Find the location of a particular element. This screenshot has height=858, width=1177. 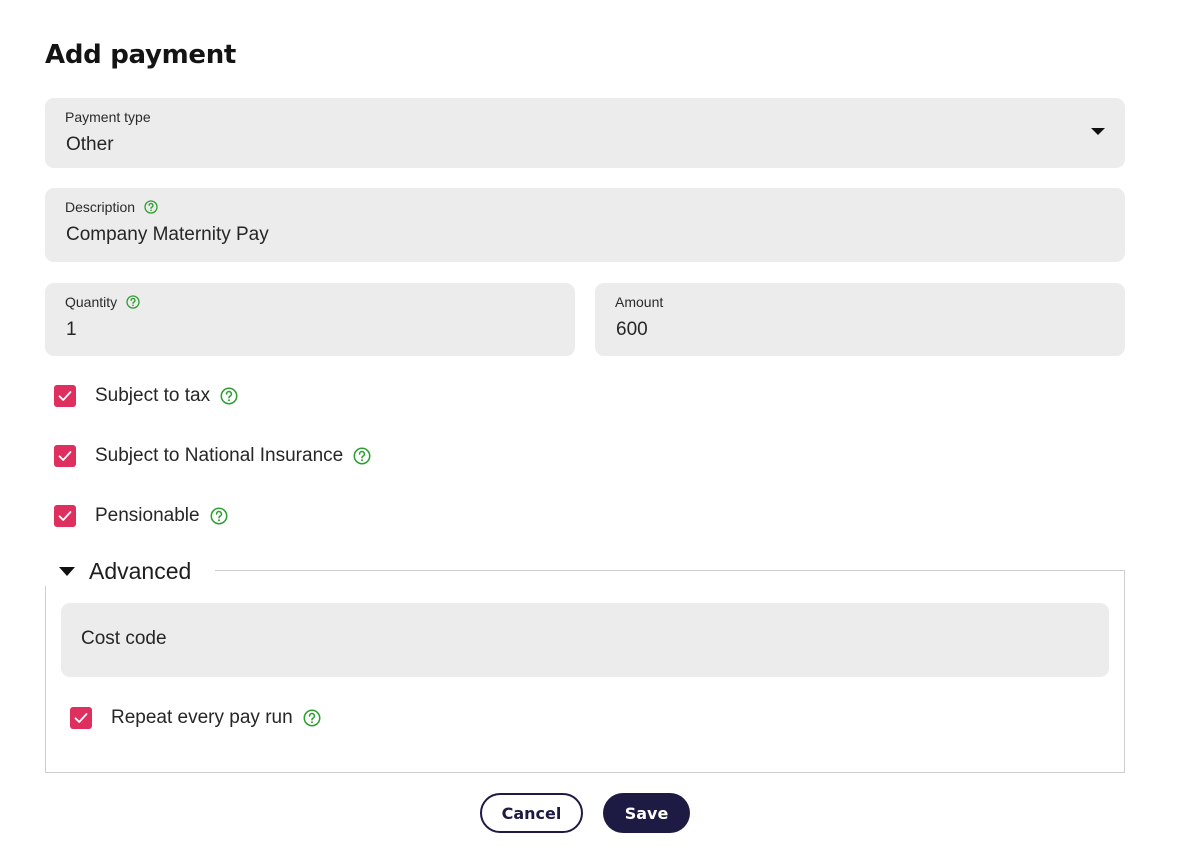

amount-label: Amount is located at coordinates (639, 302).